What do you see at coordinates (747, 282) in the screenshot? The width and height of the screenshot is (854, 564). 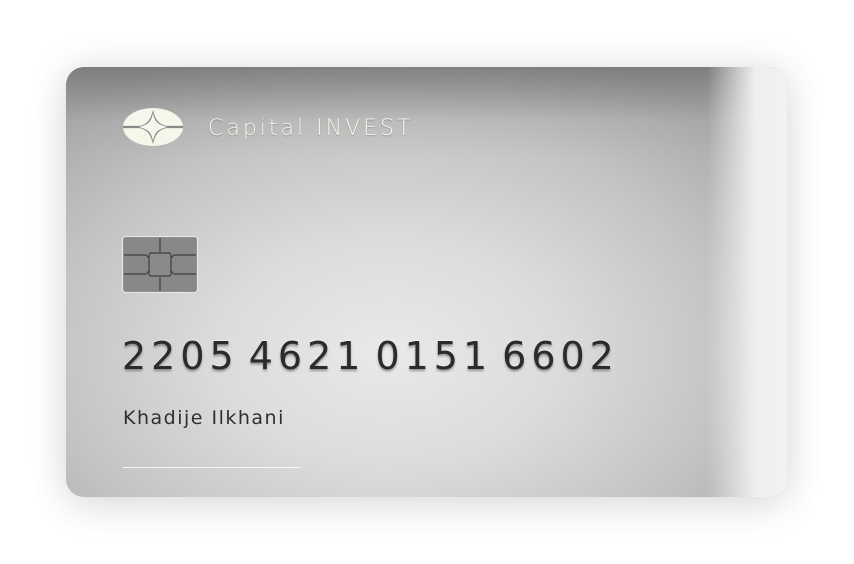 I see `card-right-strip` at bounding box center [747, 282].